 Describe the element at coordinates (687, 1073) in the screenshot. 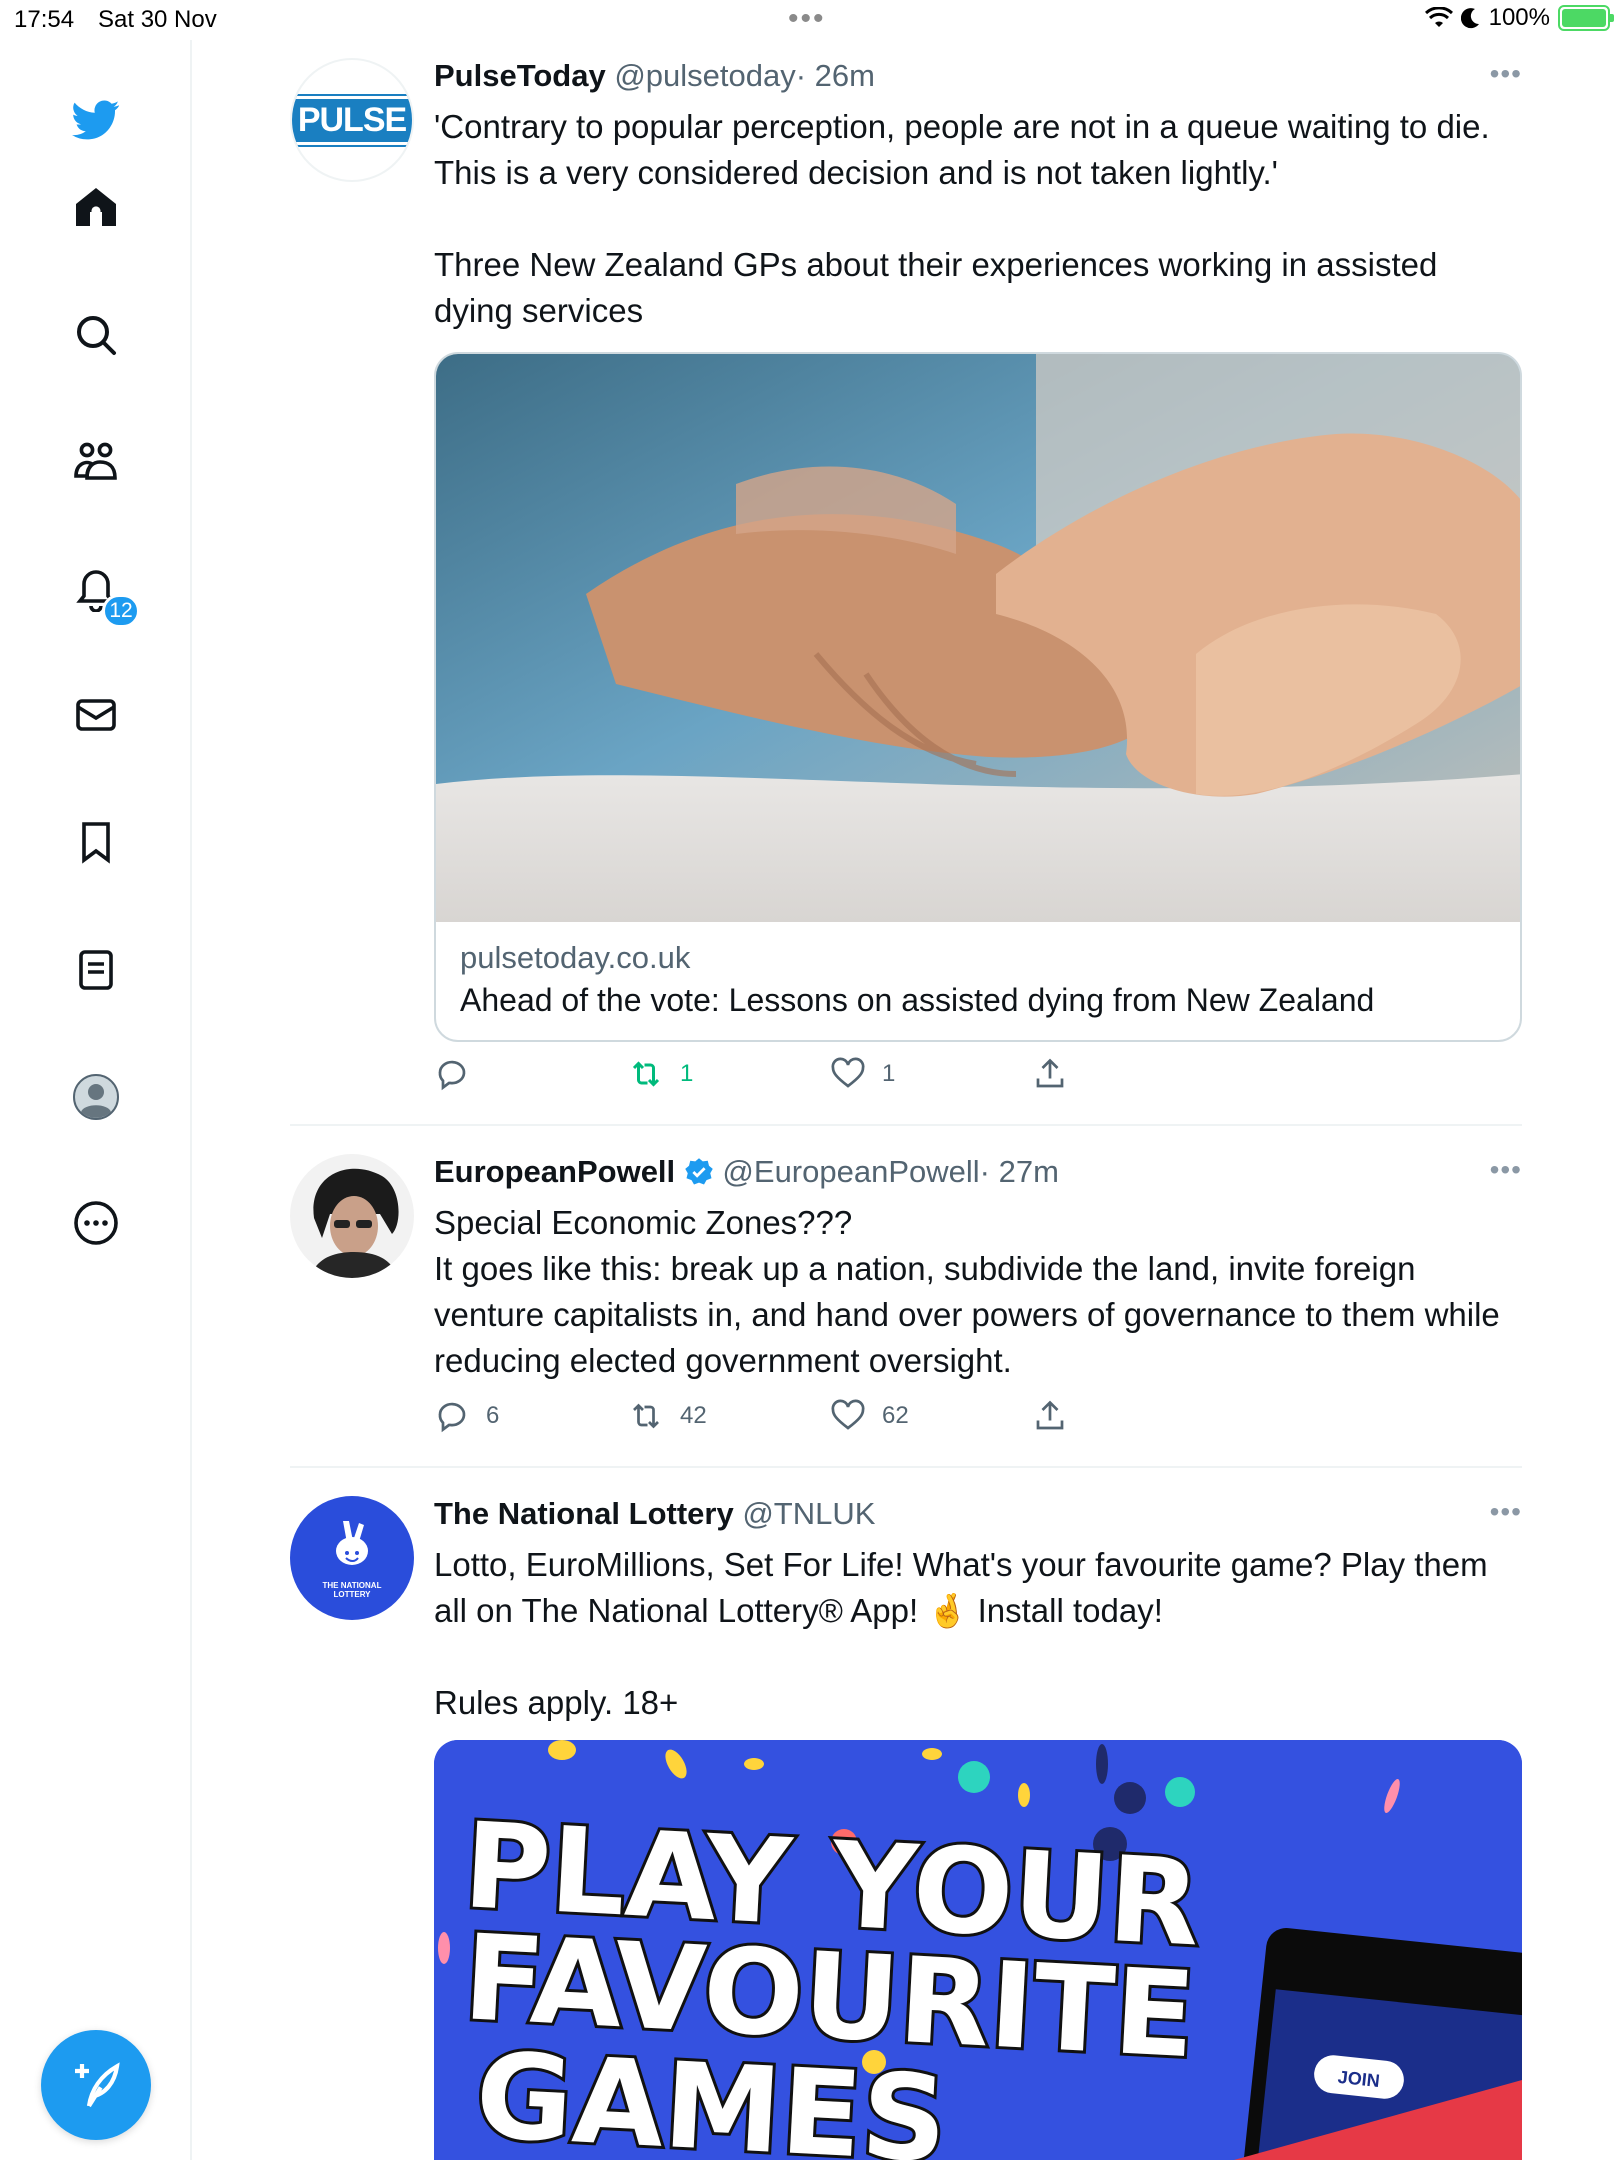

I see `retweet-count: 1` at that location.